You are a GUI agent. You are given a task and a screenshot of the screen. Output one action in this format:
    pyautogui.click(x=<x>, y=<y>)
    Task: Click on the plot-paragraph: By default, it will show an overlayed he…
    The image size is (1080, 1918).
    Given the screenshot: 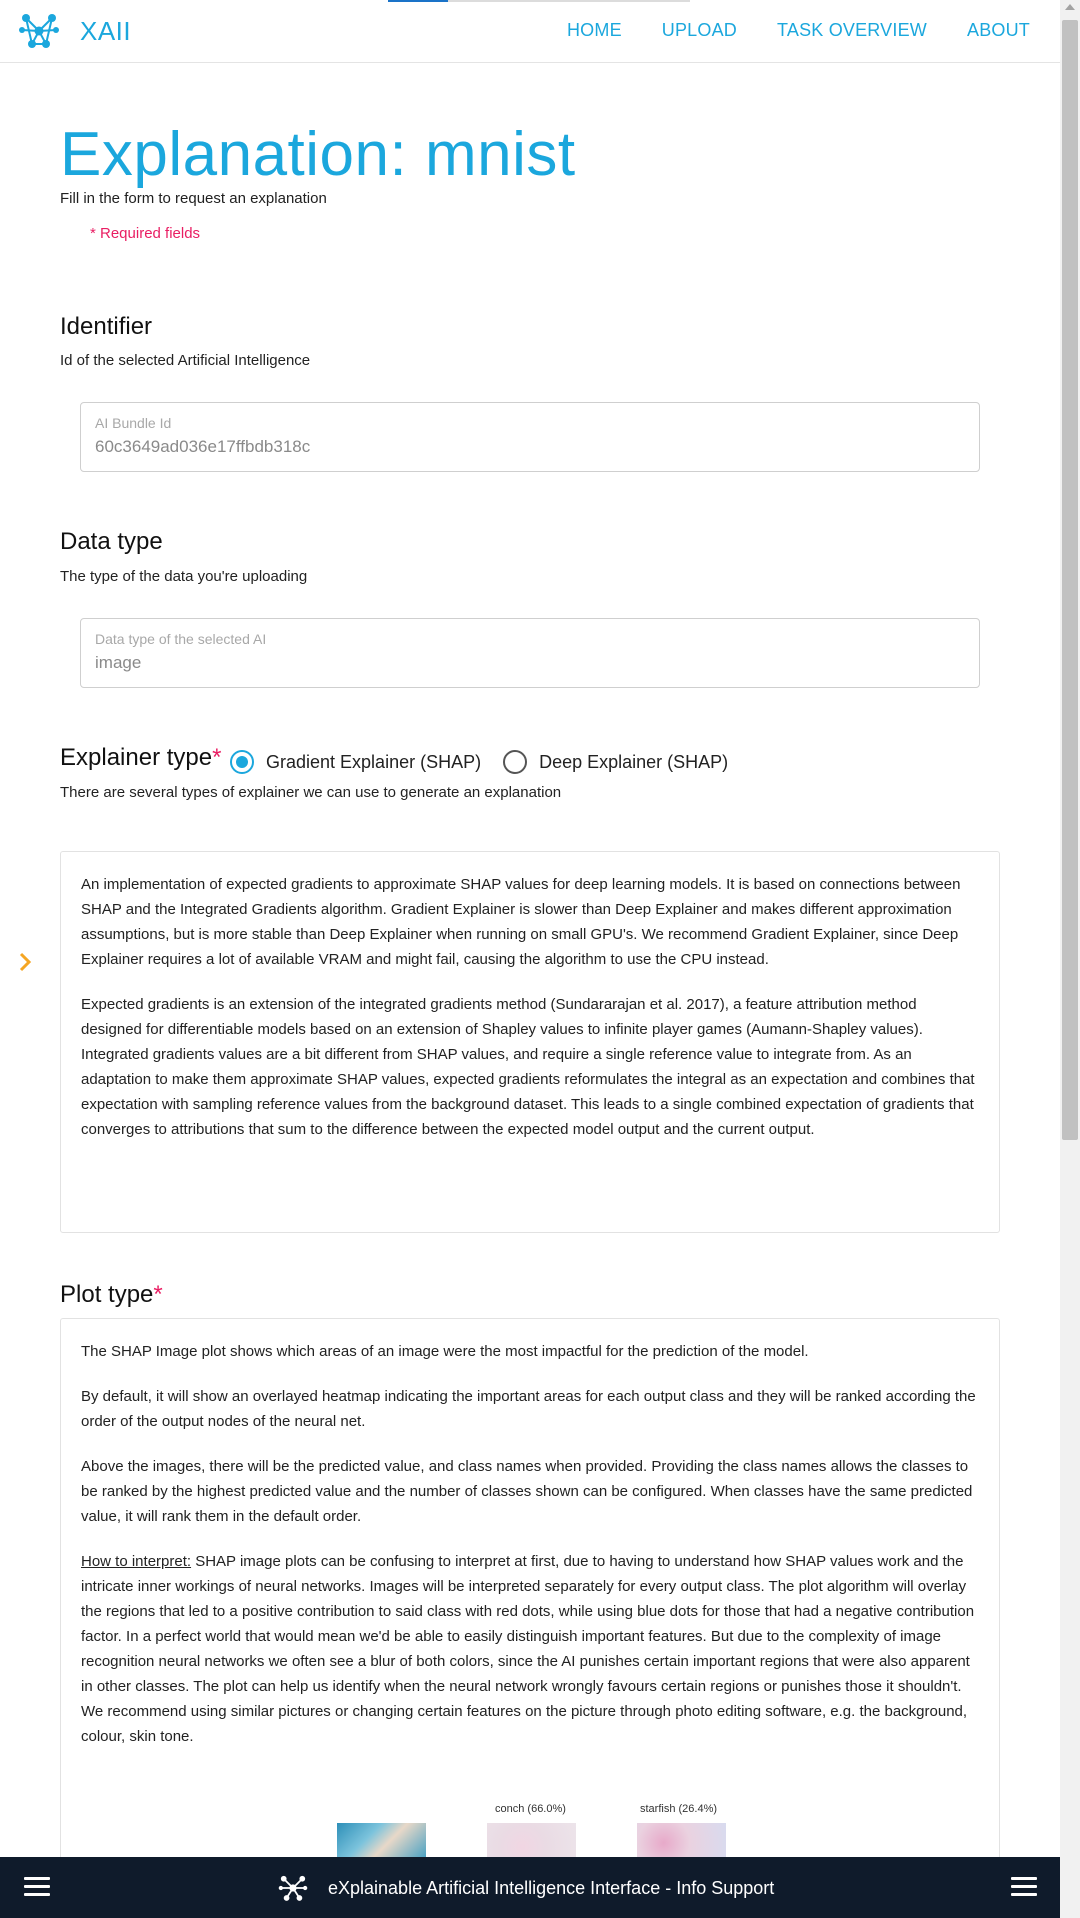 What is the action you would take?
    pyautogui.click(x=528, y=1409)
    